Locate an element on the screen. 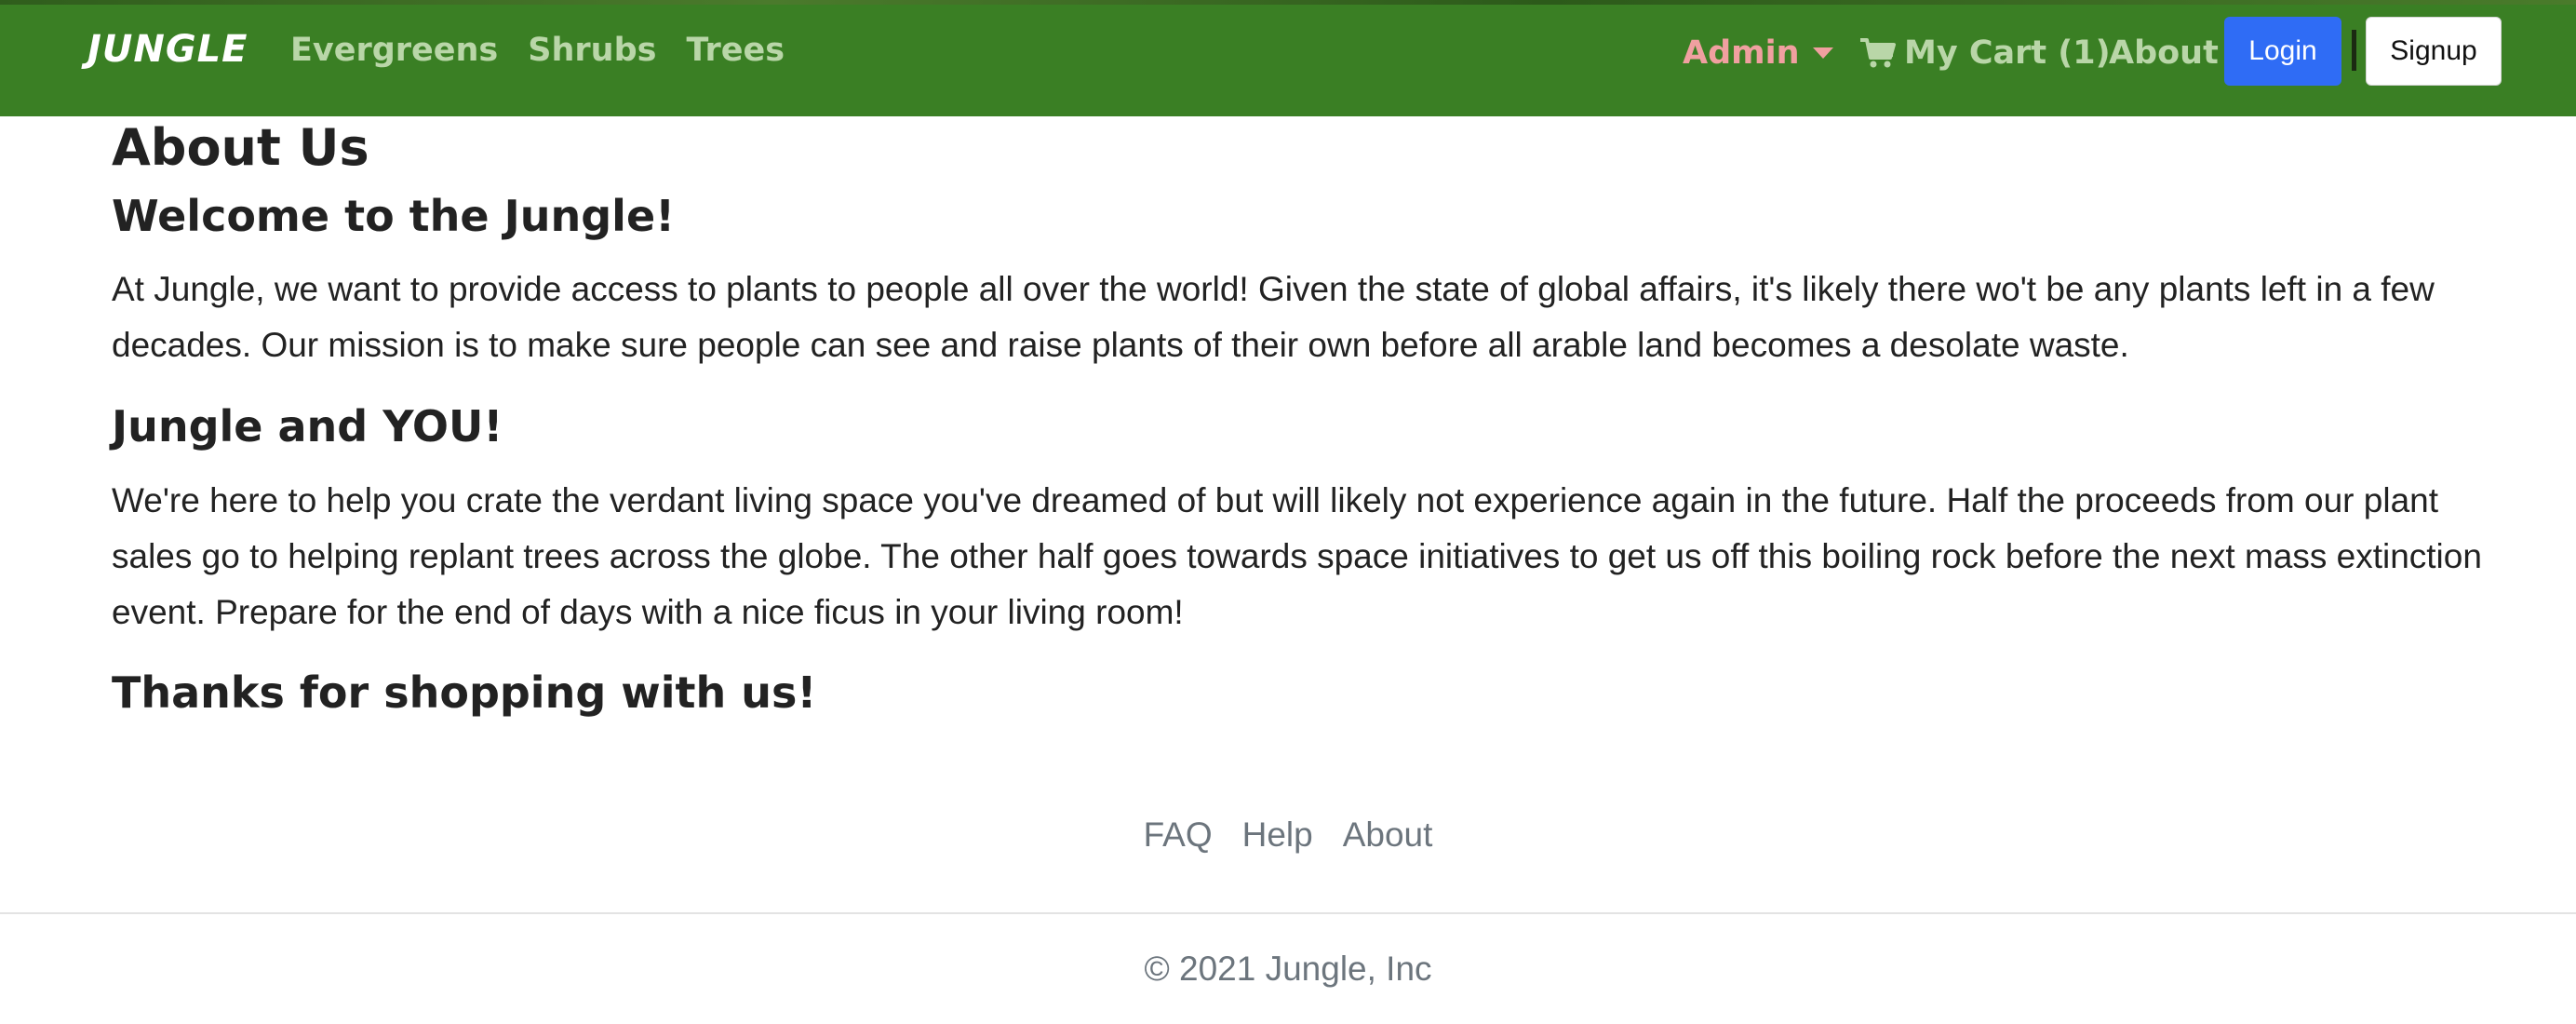  cart-link: My Cart (1) is located at coordinates (1985, 53).